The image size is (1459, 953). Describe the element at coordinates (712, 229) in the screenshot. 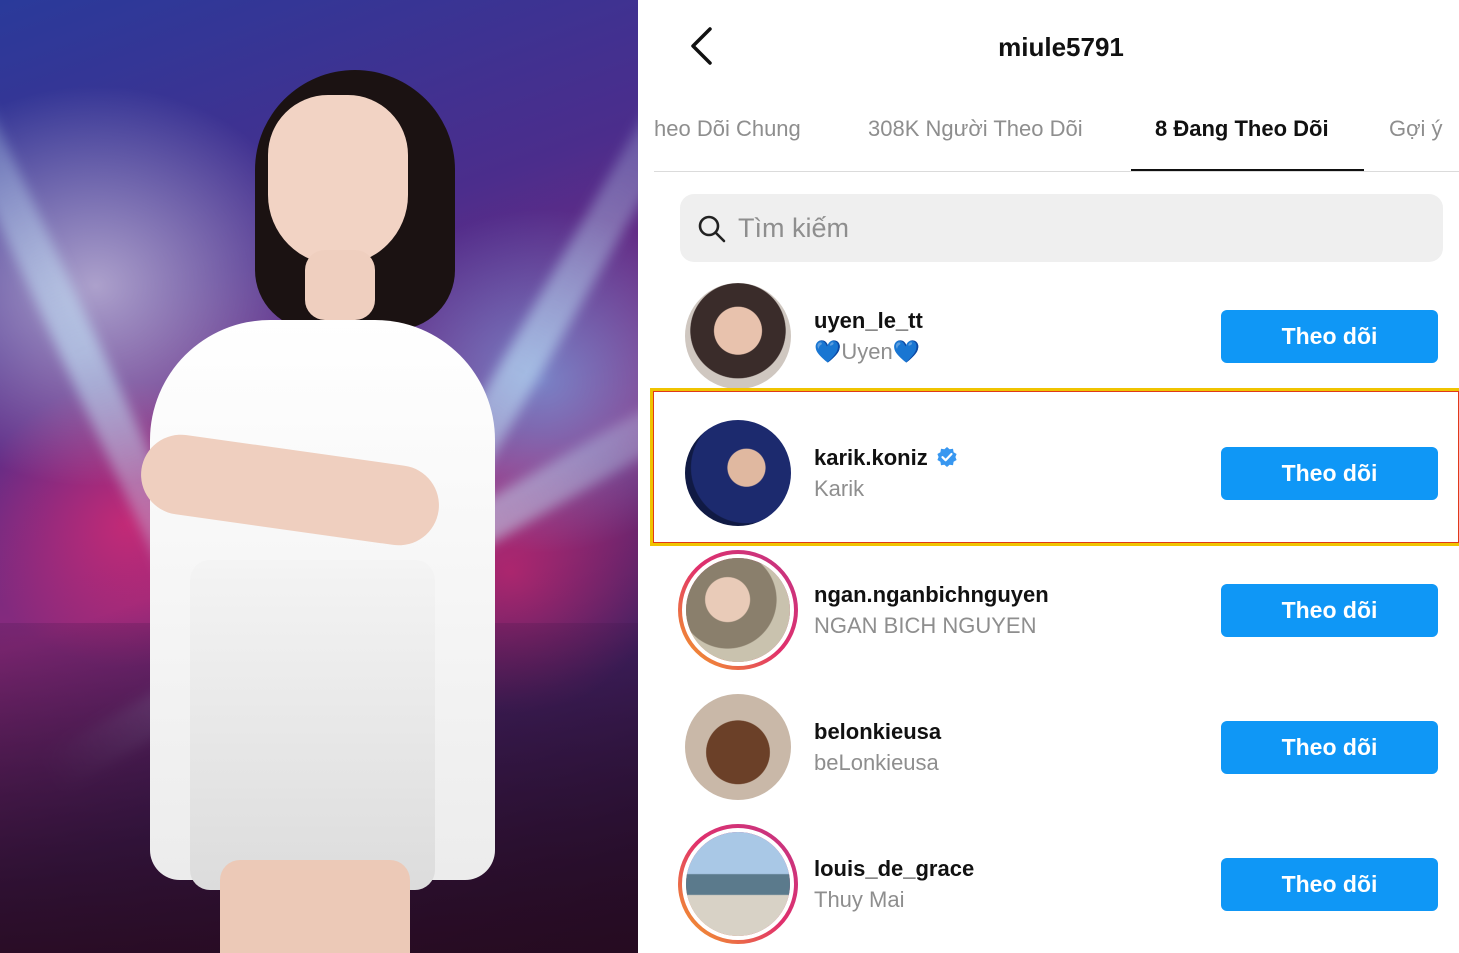

I see `search-icon` at that location.